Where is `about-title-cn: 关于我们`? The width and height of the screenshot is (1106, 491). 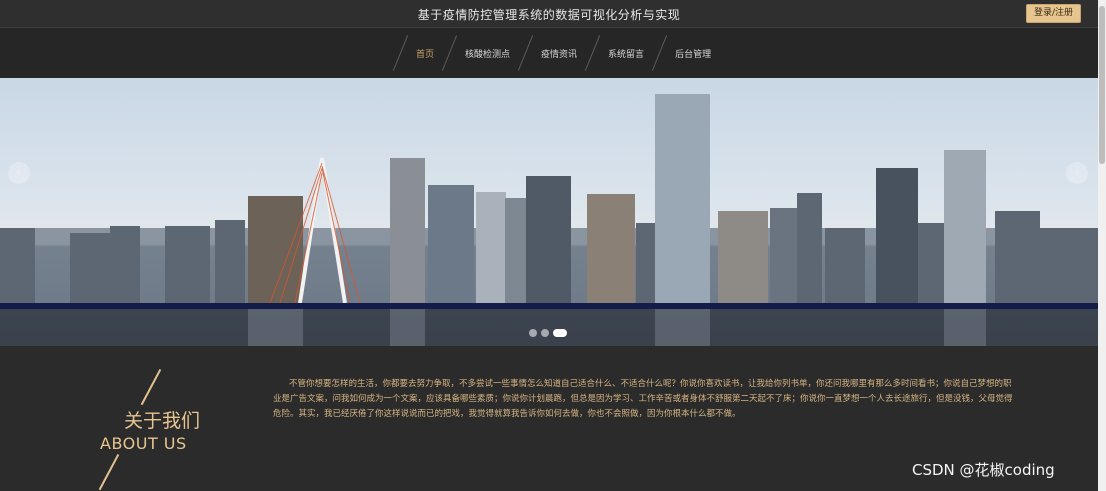
about-title-cn: 关于我们 is located at coordinates (162, 421).